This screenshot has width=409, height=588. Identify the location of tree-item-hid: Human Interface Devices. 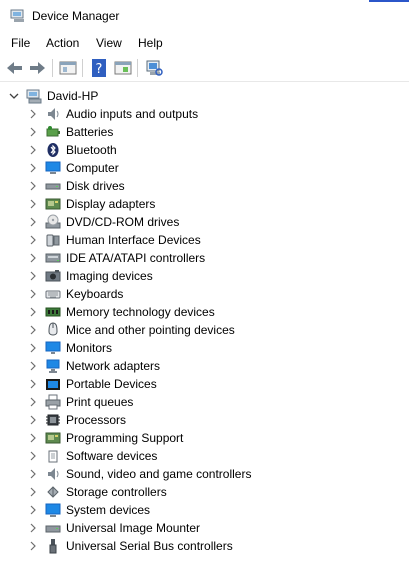
(200, 240).